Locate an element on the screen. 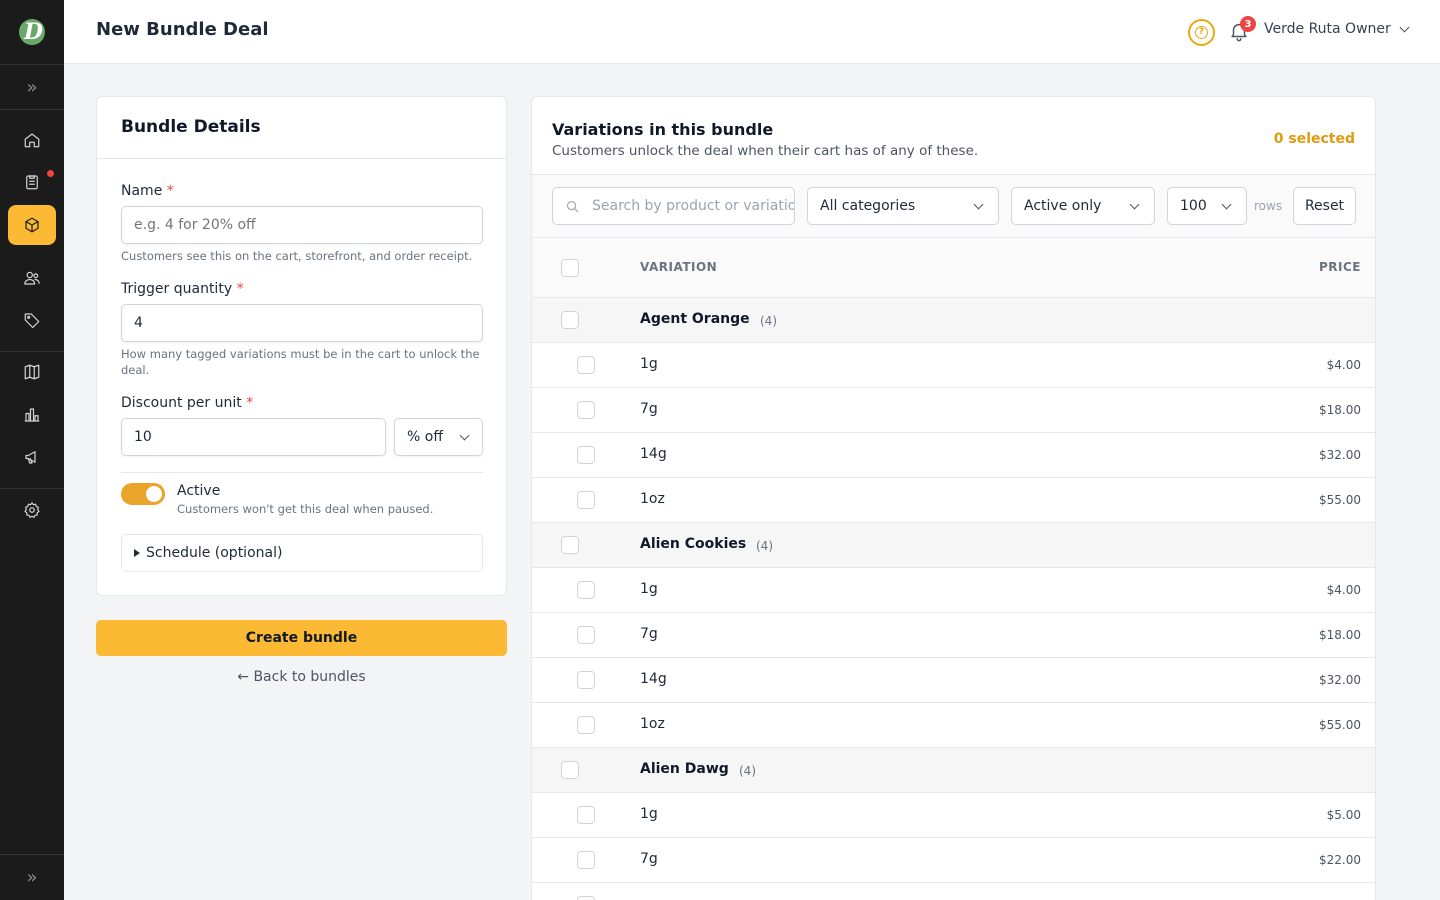 The height and width of the screenshot is (900, 1440). sidebar-item-marketing is located at coordinates (32, 457).